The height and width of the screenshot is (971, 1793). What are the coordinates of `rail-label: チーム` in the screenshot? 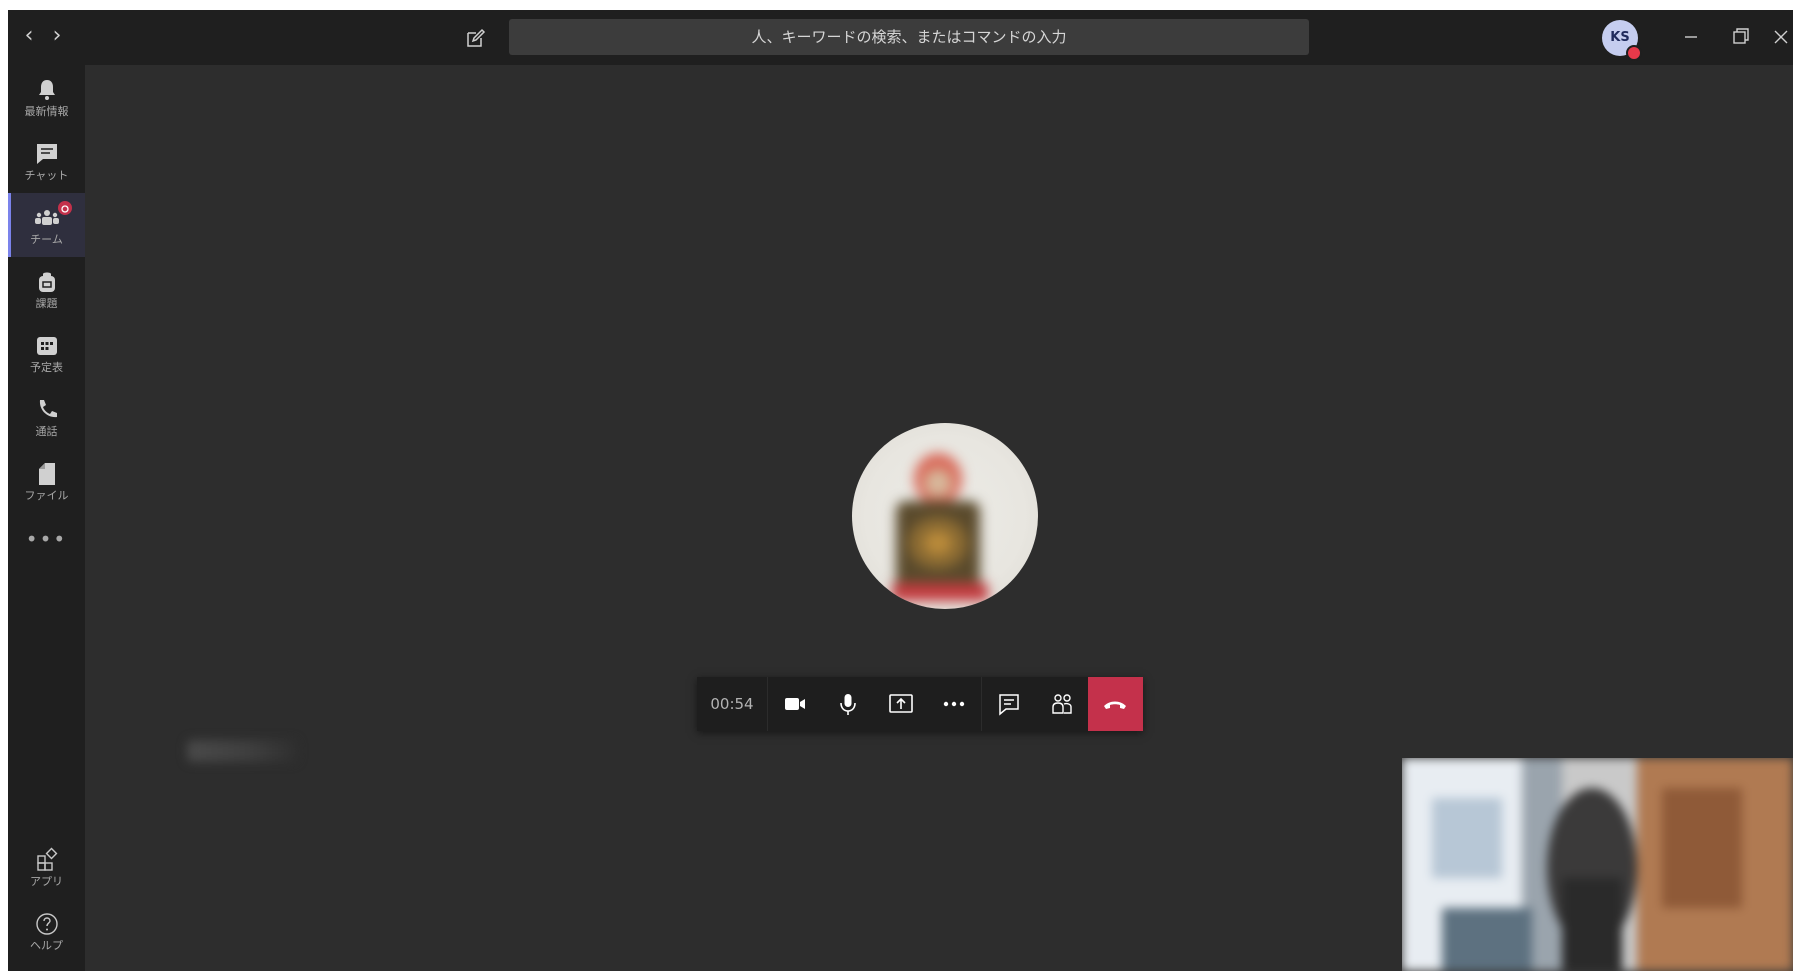 It's located at (46, 239).